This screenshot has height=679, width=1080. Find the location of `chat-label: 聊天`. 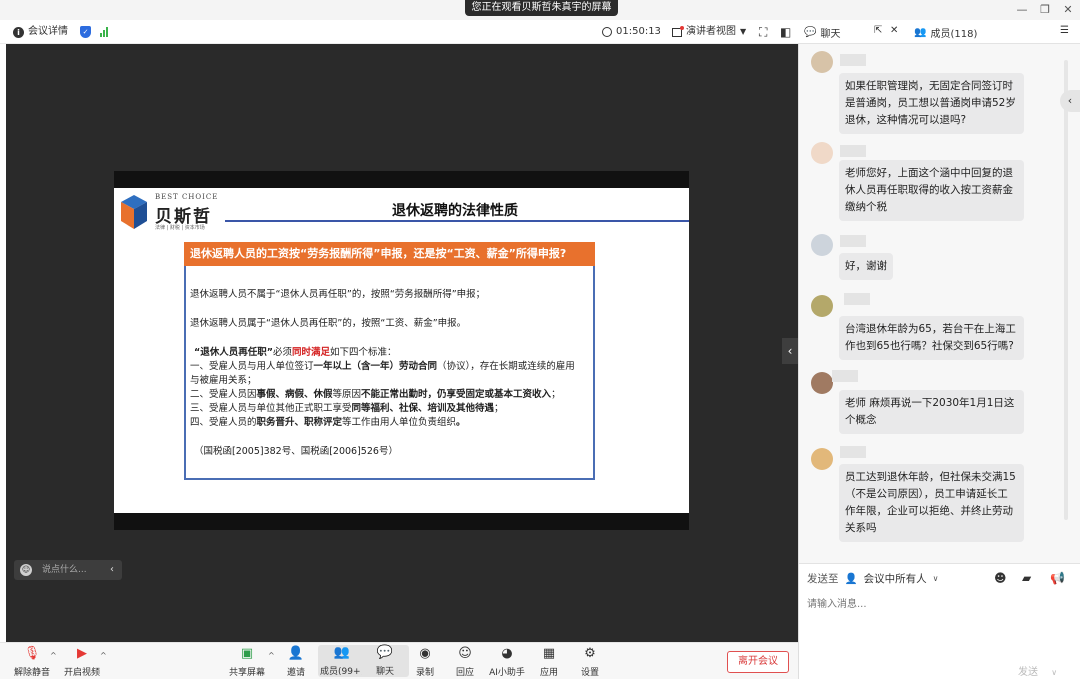

chat-label: 聊天 is located at coordinates (384, 672).